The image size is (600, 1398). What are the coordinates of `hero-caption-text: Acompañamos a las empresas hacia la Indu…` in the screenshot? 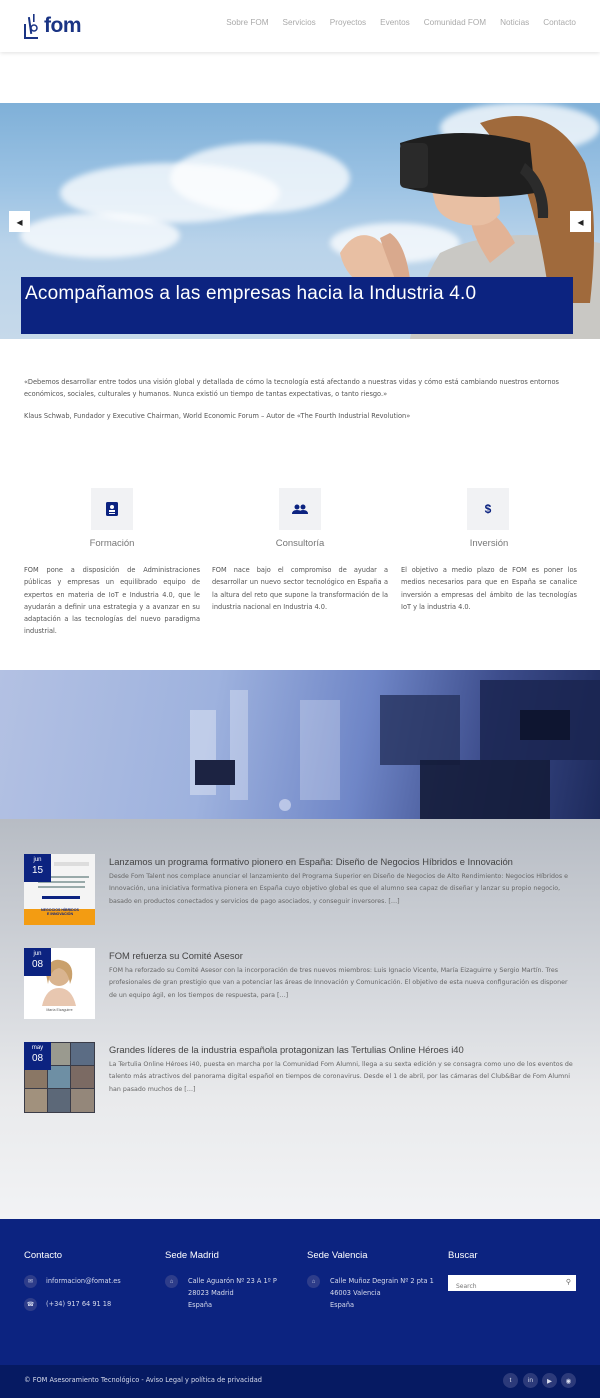 It's located at (251, 293).